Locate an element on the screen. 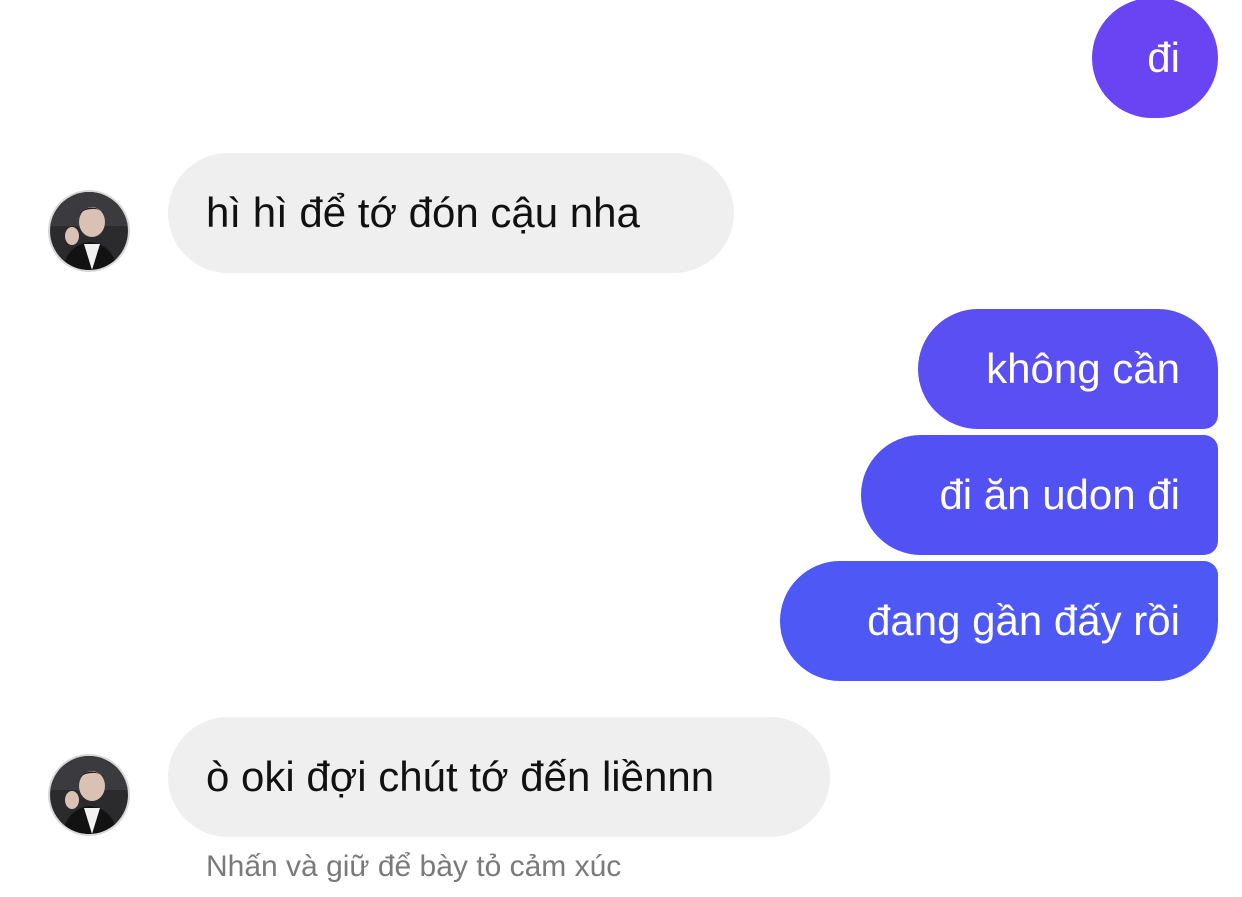 The width and height of the screenshot is (1242, 897). message-text: đi ăn udon đi is located at coordinates (1059, 494).